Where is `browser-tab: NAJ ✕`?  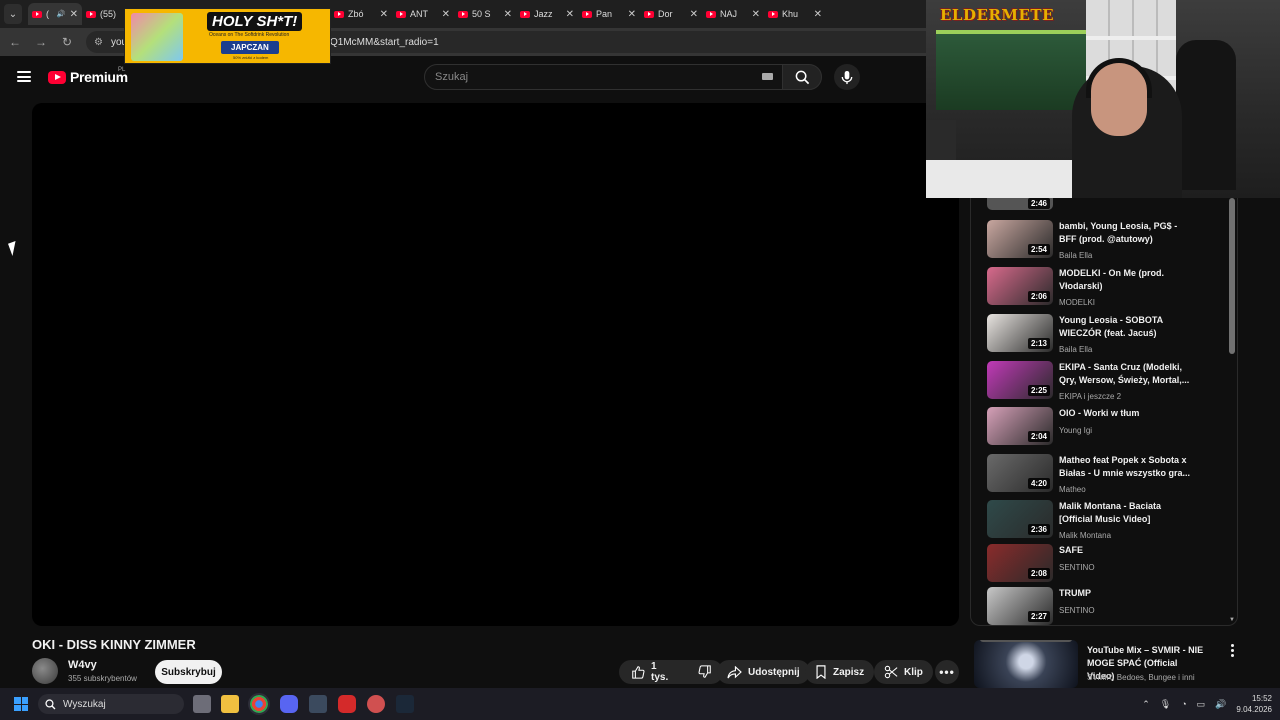
browser-tab: NAJ ✕ is located at coordinates (733, 14).